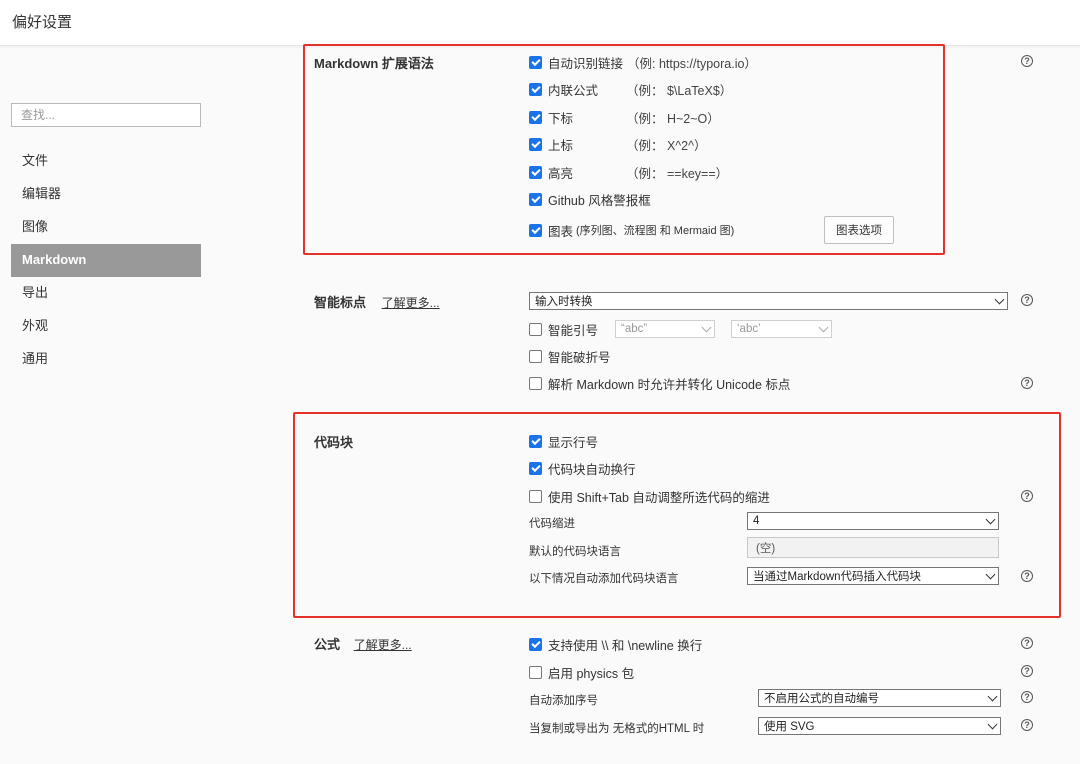 The width and height of the screenshot is (1080, 764). I want to click on select-value: 使用 SVG, so click(789, 727).